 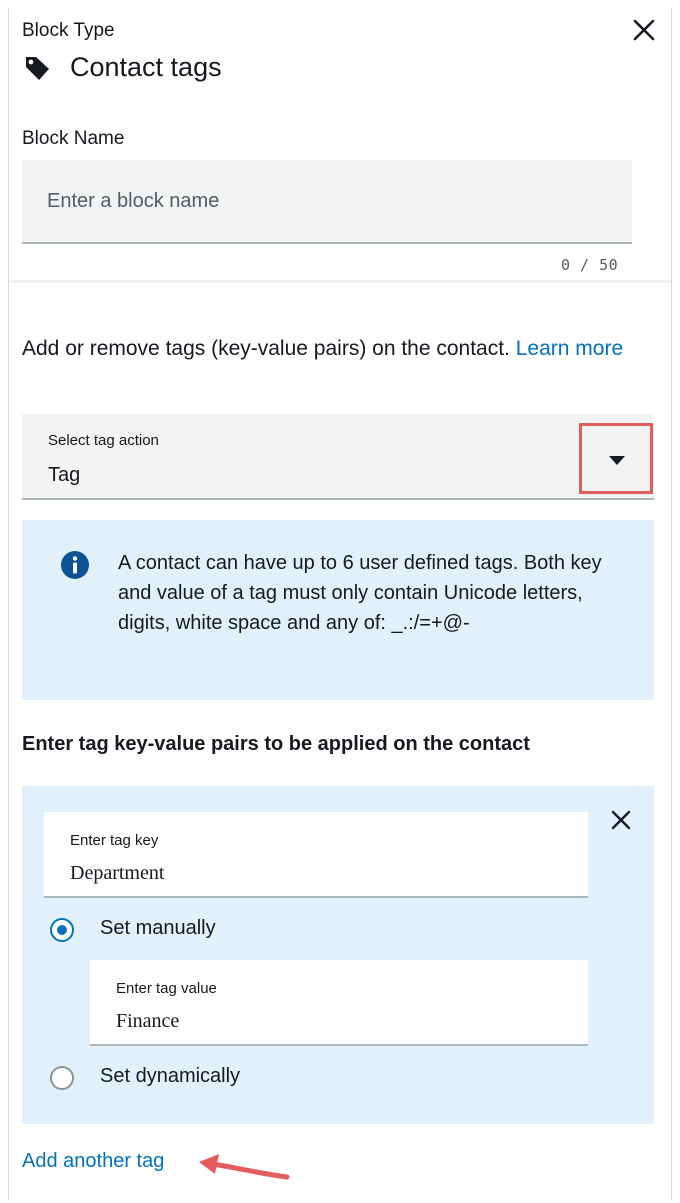 I want to click on select-tag-action-label: Select tag action, so click(x=103, y=440).